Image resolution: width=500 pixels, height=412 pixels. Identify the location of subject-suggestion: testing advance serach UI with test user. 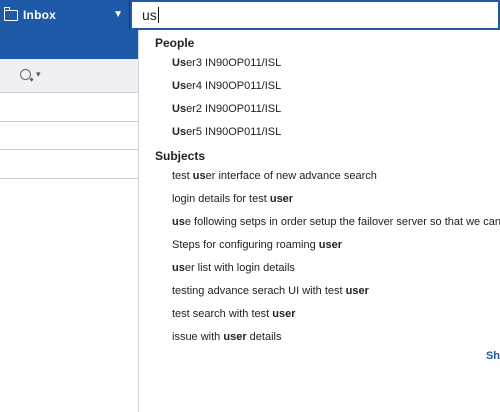
(270, 291).